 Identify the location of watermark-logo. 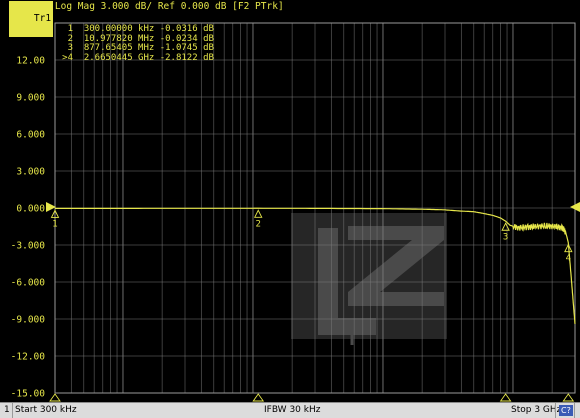
(369, 279).